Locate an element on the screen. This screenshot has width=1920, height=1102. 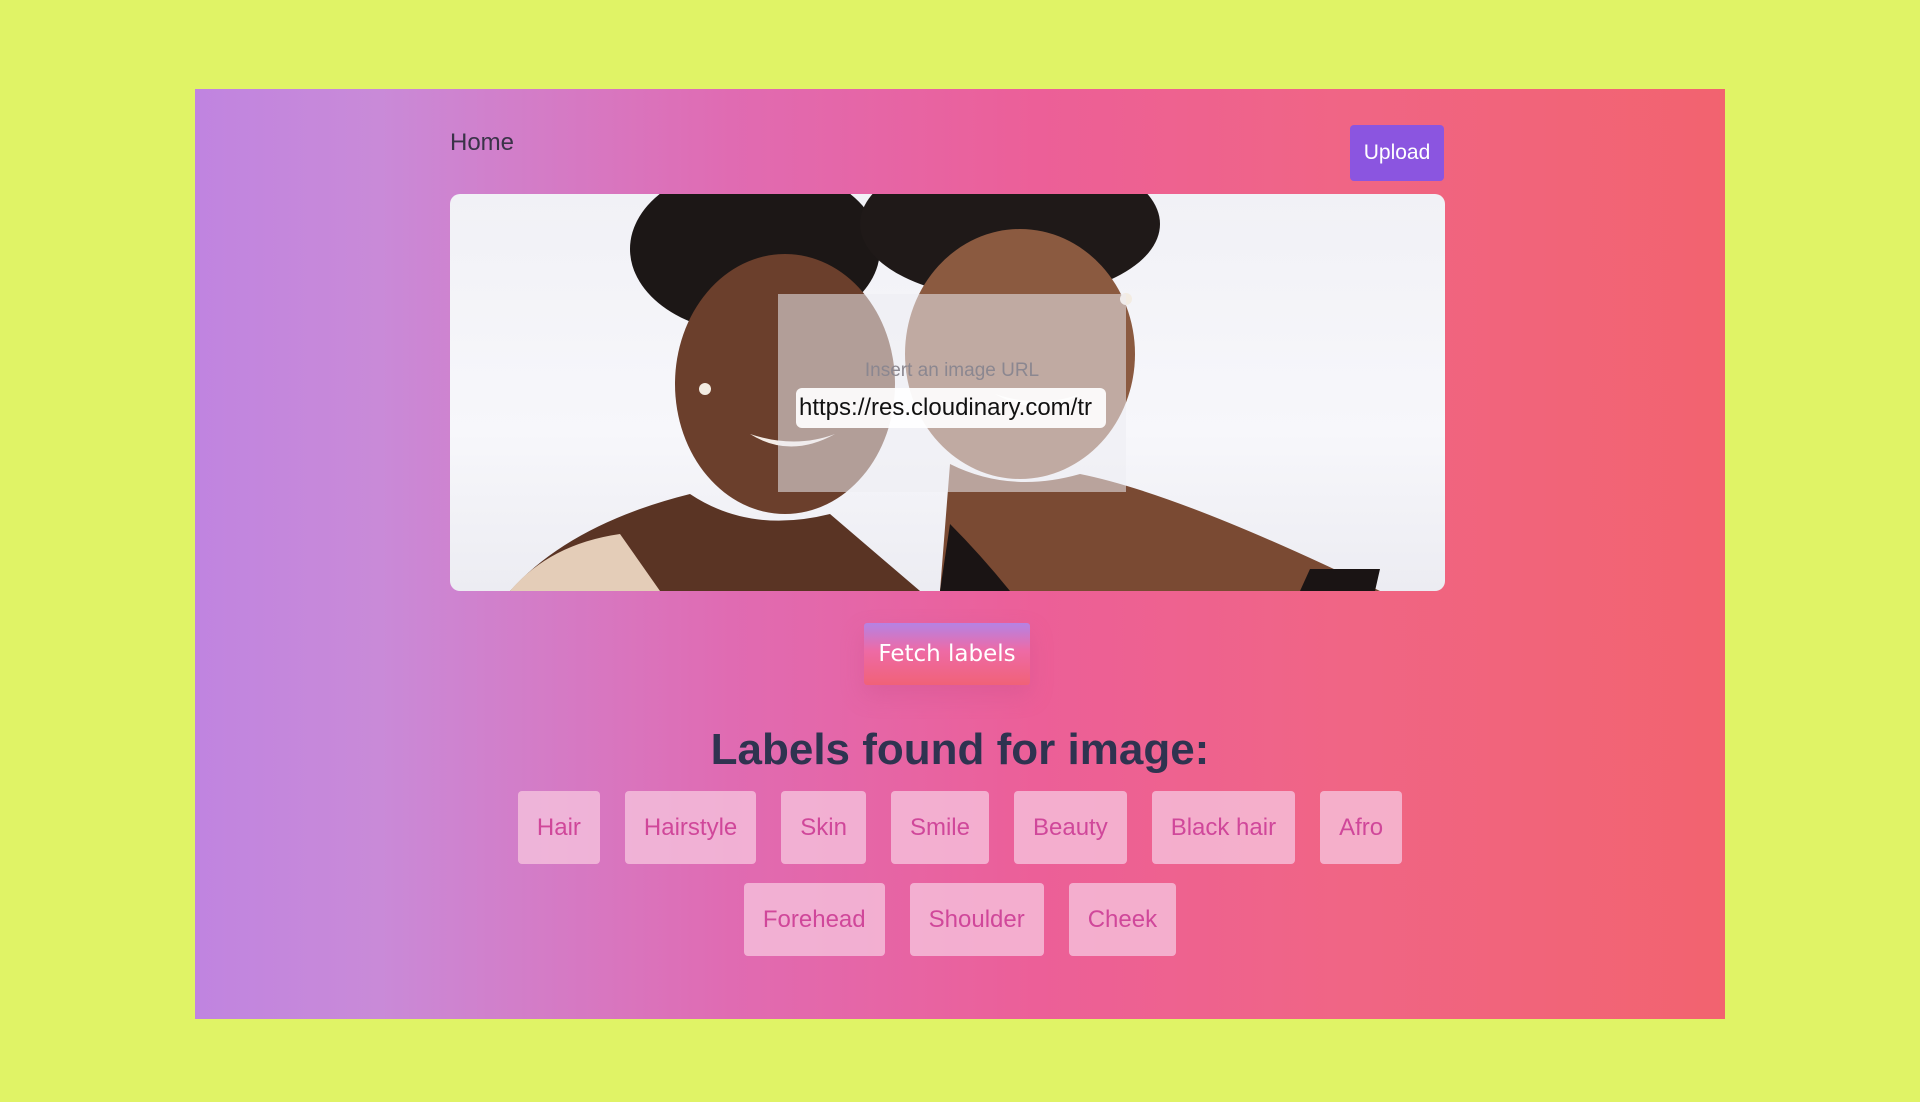
image-url-input is located at coordinates (951, 408).